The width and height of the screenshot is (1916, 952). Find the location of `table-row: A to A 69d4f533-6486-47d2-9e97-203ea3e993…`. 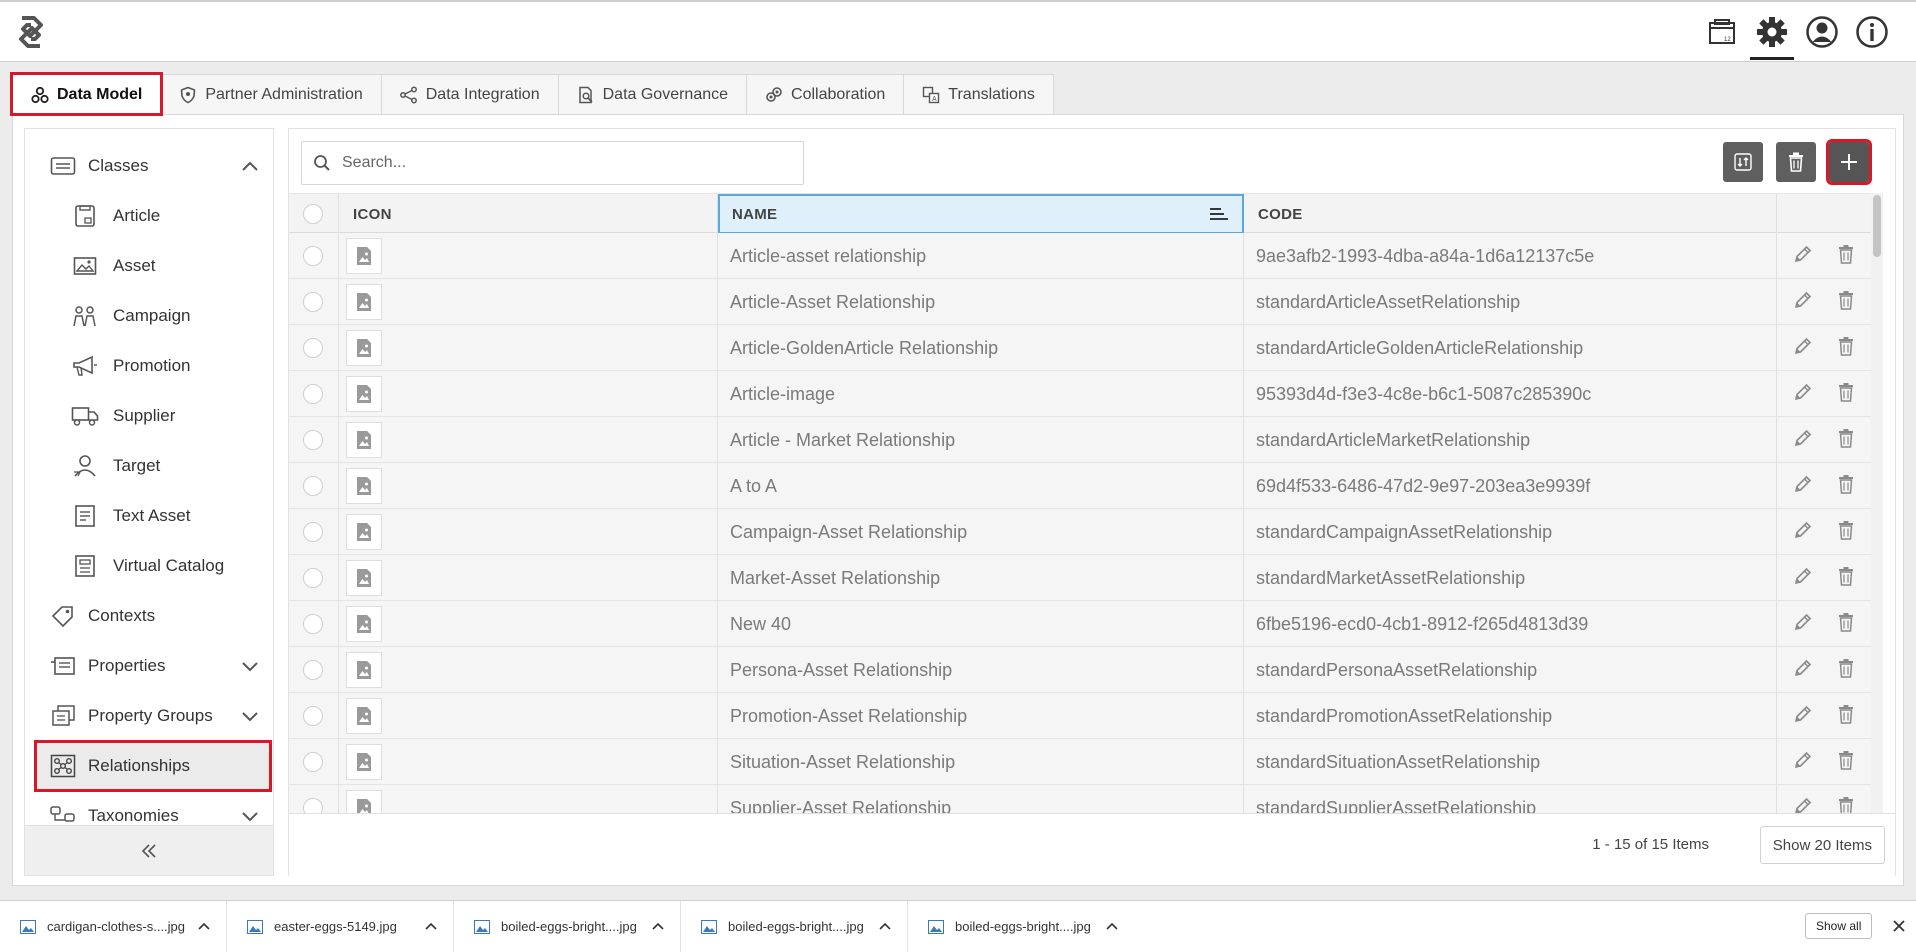

table-row: A to A 69d4f533-6486-47d2-9e97-203ea3e993… is located at coordinates (1086, 486).